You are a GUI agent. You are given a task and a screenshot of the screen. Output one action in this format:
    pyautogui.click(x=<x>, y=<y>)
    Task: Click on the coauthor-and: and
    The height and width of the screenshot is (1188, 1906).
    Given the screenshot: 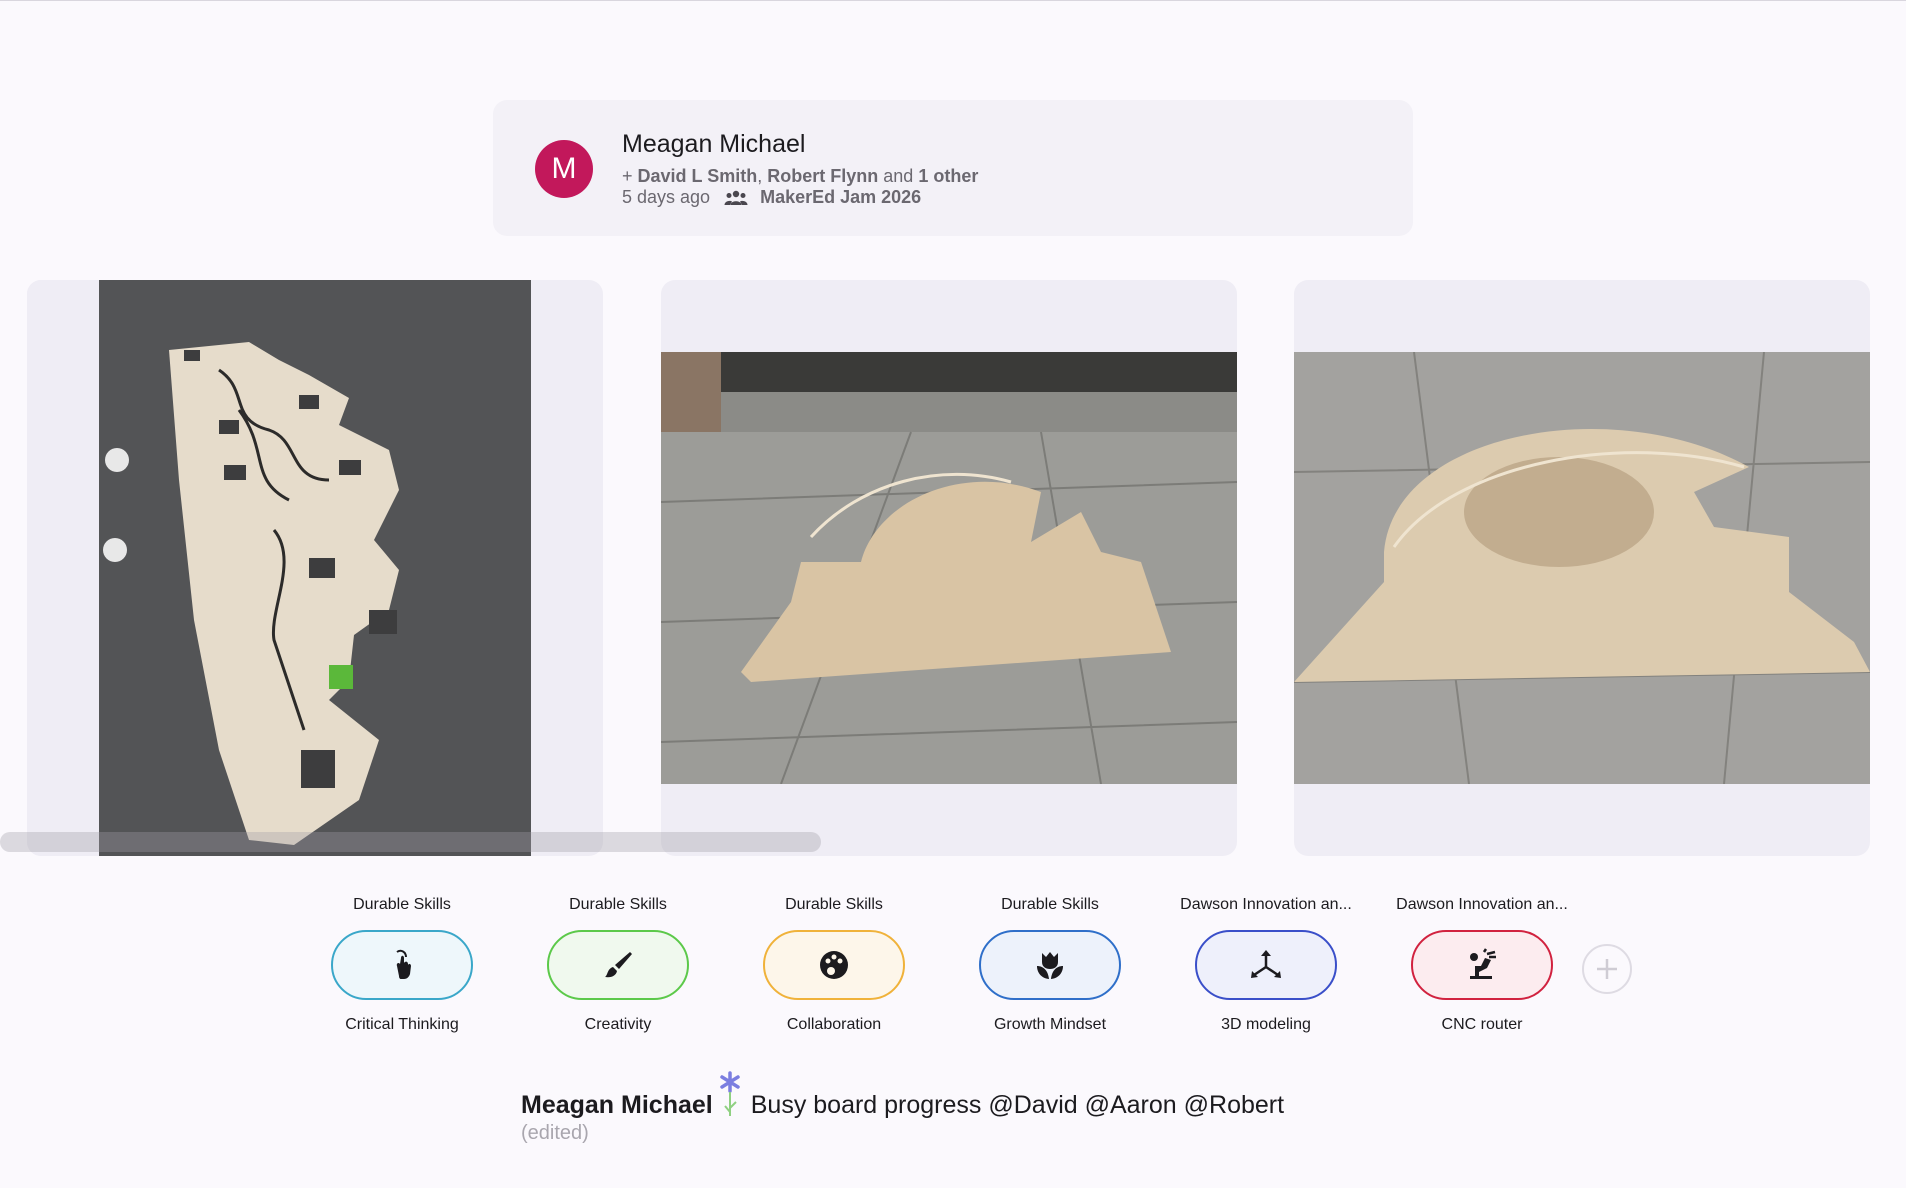 What is the action you would take?
    pyautogui.click(x=898, y=176)
    